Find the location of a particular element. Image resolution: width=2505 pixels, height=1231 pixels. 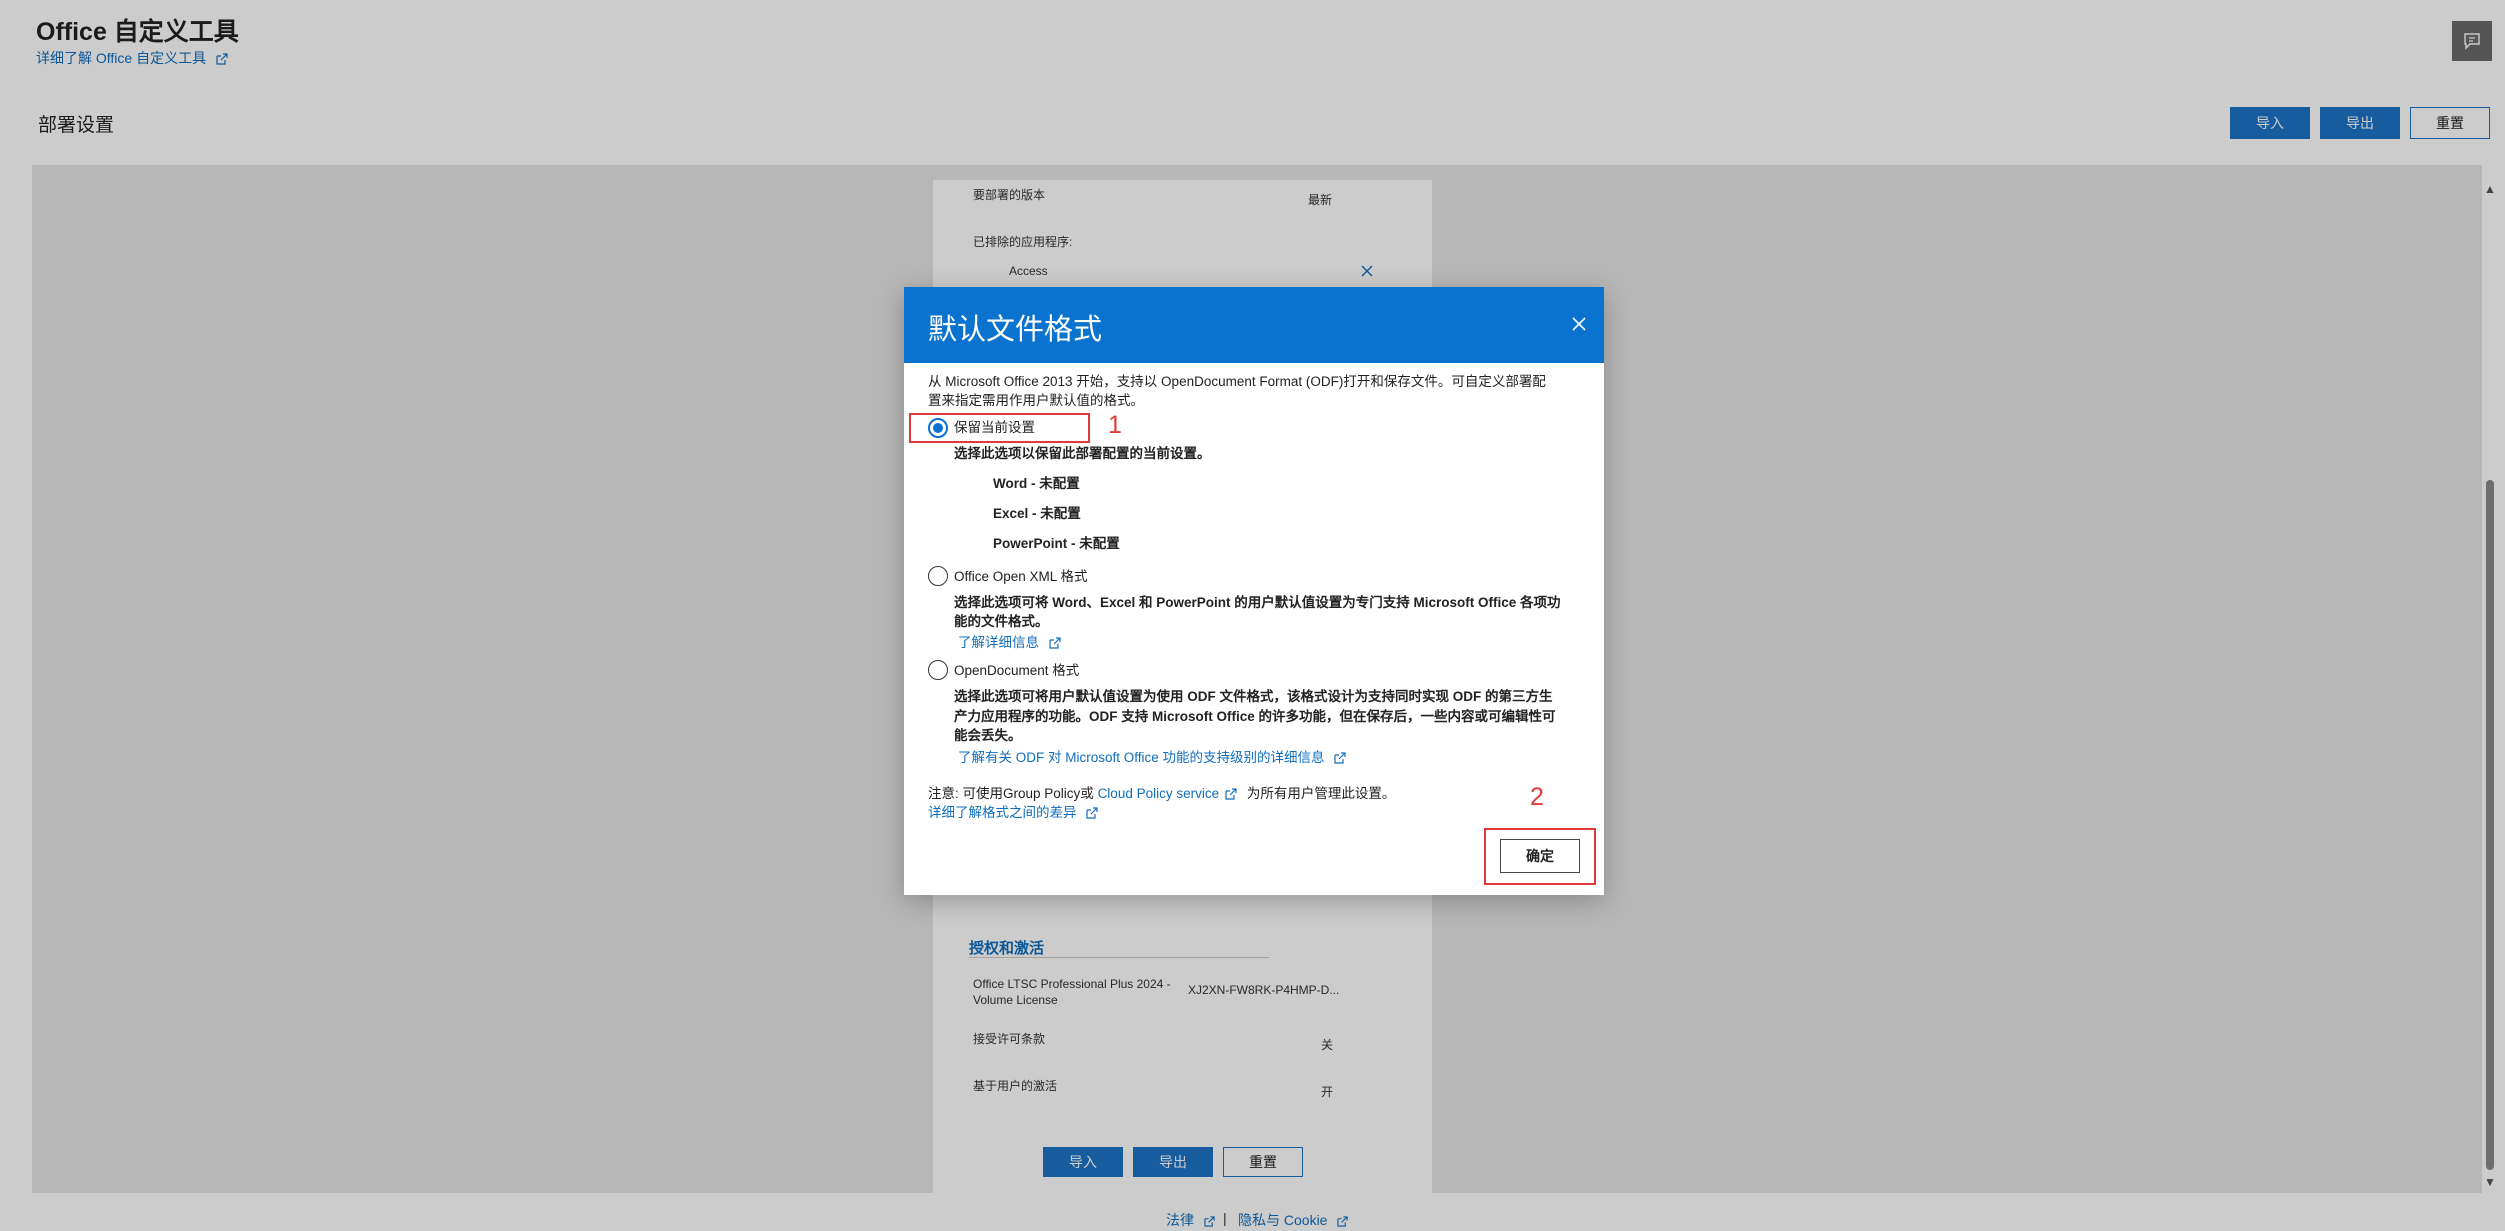

odf-support-link-text: 了解有关 ODF 对 Microsoft Office 功能的支持级别的详细信息 is located at coordinates (1141, 757).